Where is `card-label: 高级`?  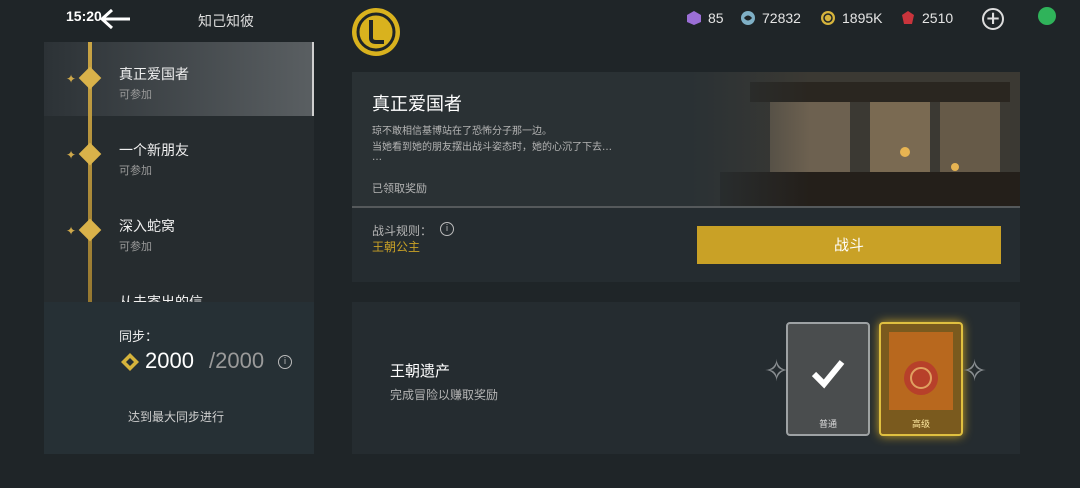 card-label: 高级 is located at coordinates (920, 425).